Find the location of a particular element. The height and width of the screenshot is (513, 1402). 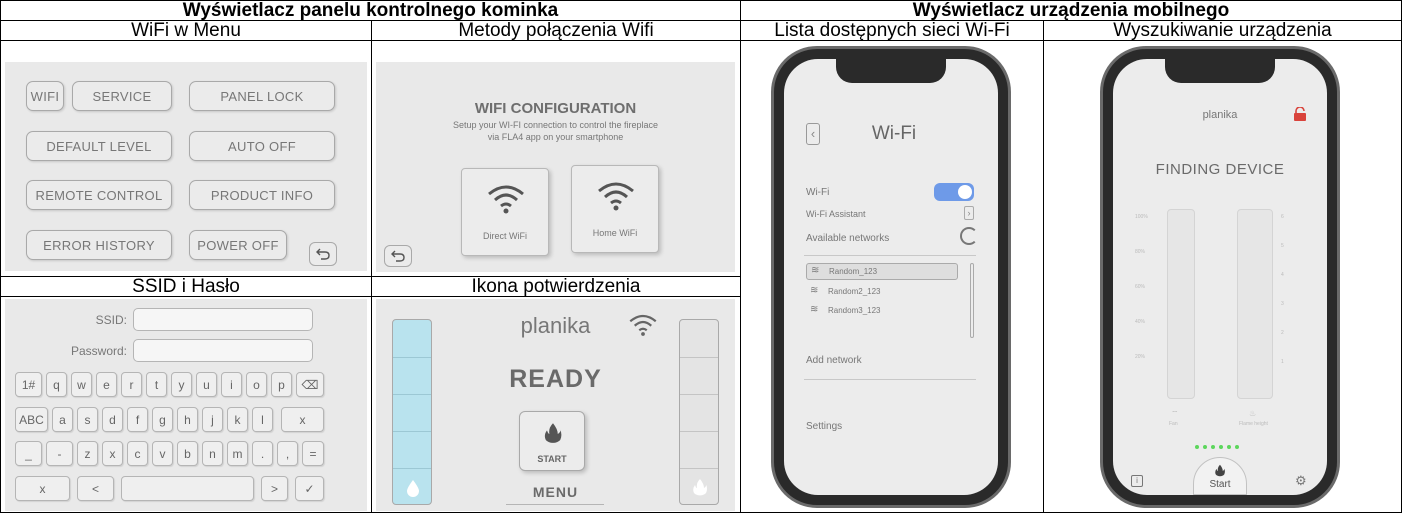

row2-title-ssid: SSID i Hasło is located at coordinates (186, 286).